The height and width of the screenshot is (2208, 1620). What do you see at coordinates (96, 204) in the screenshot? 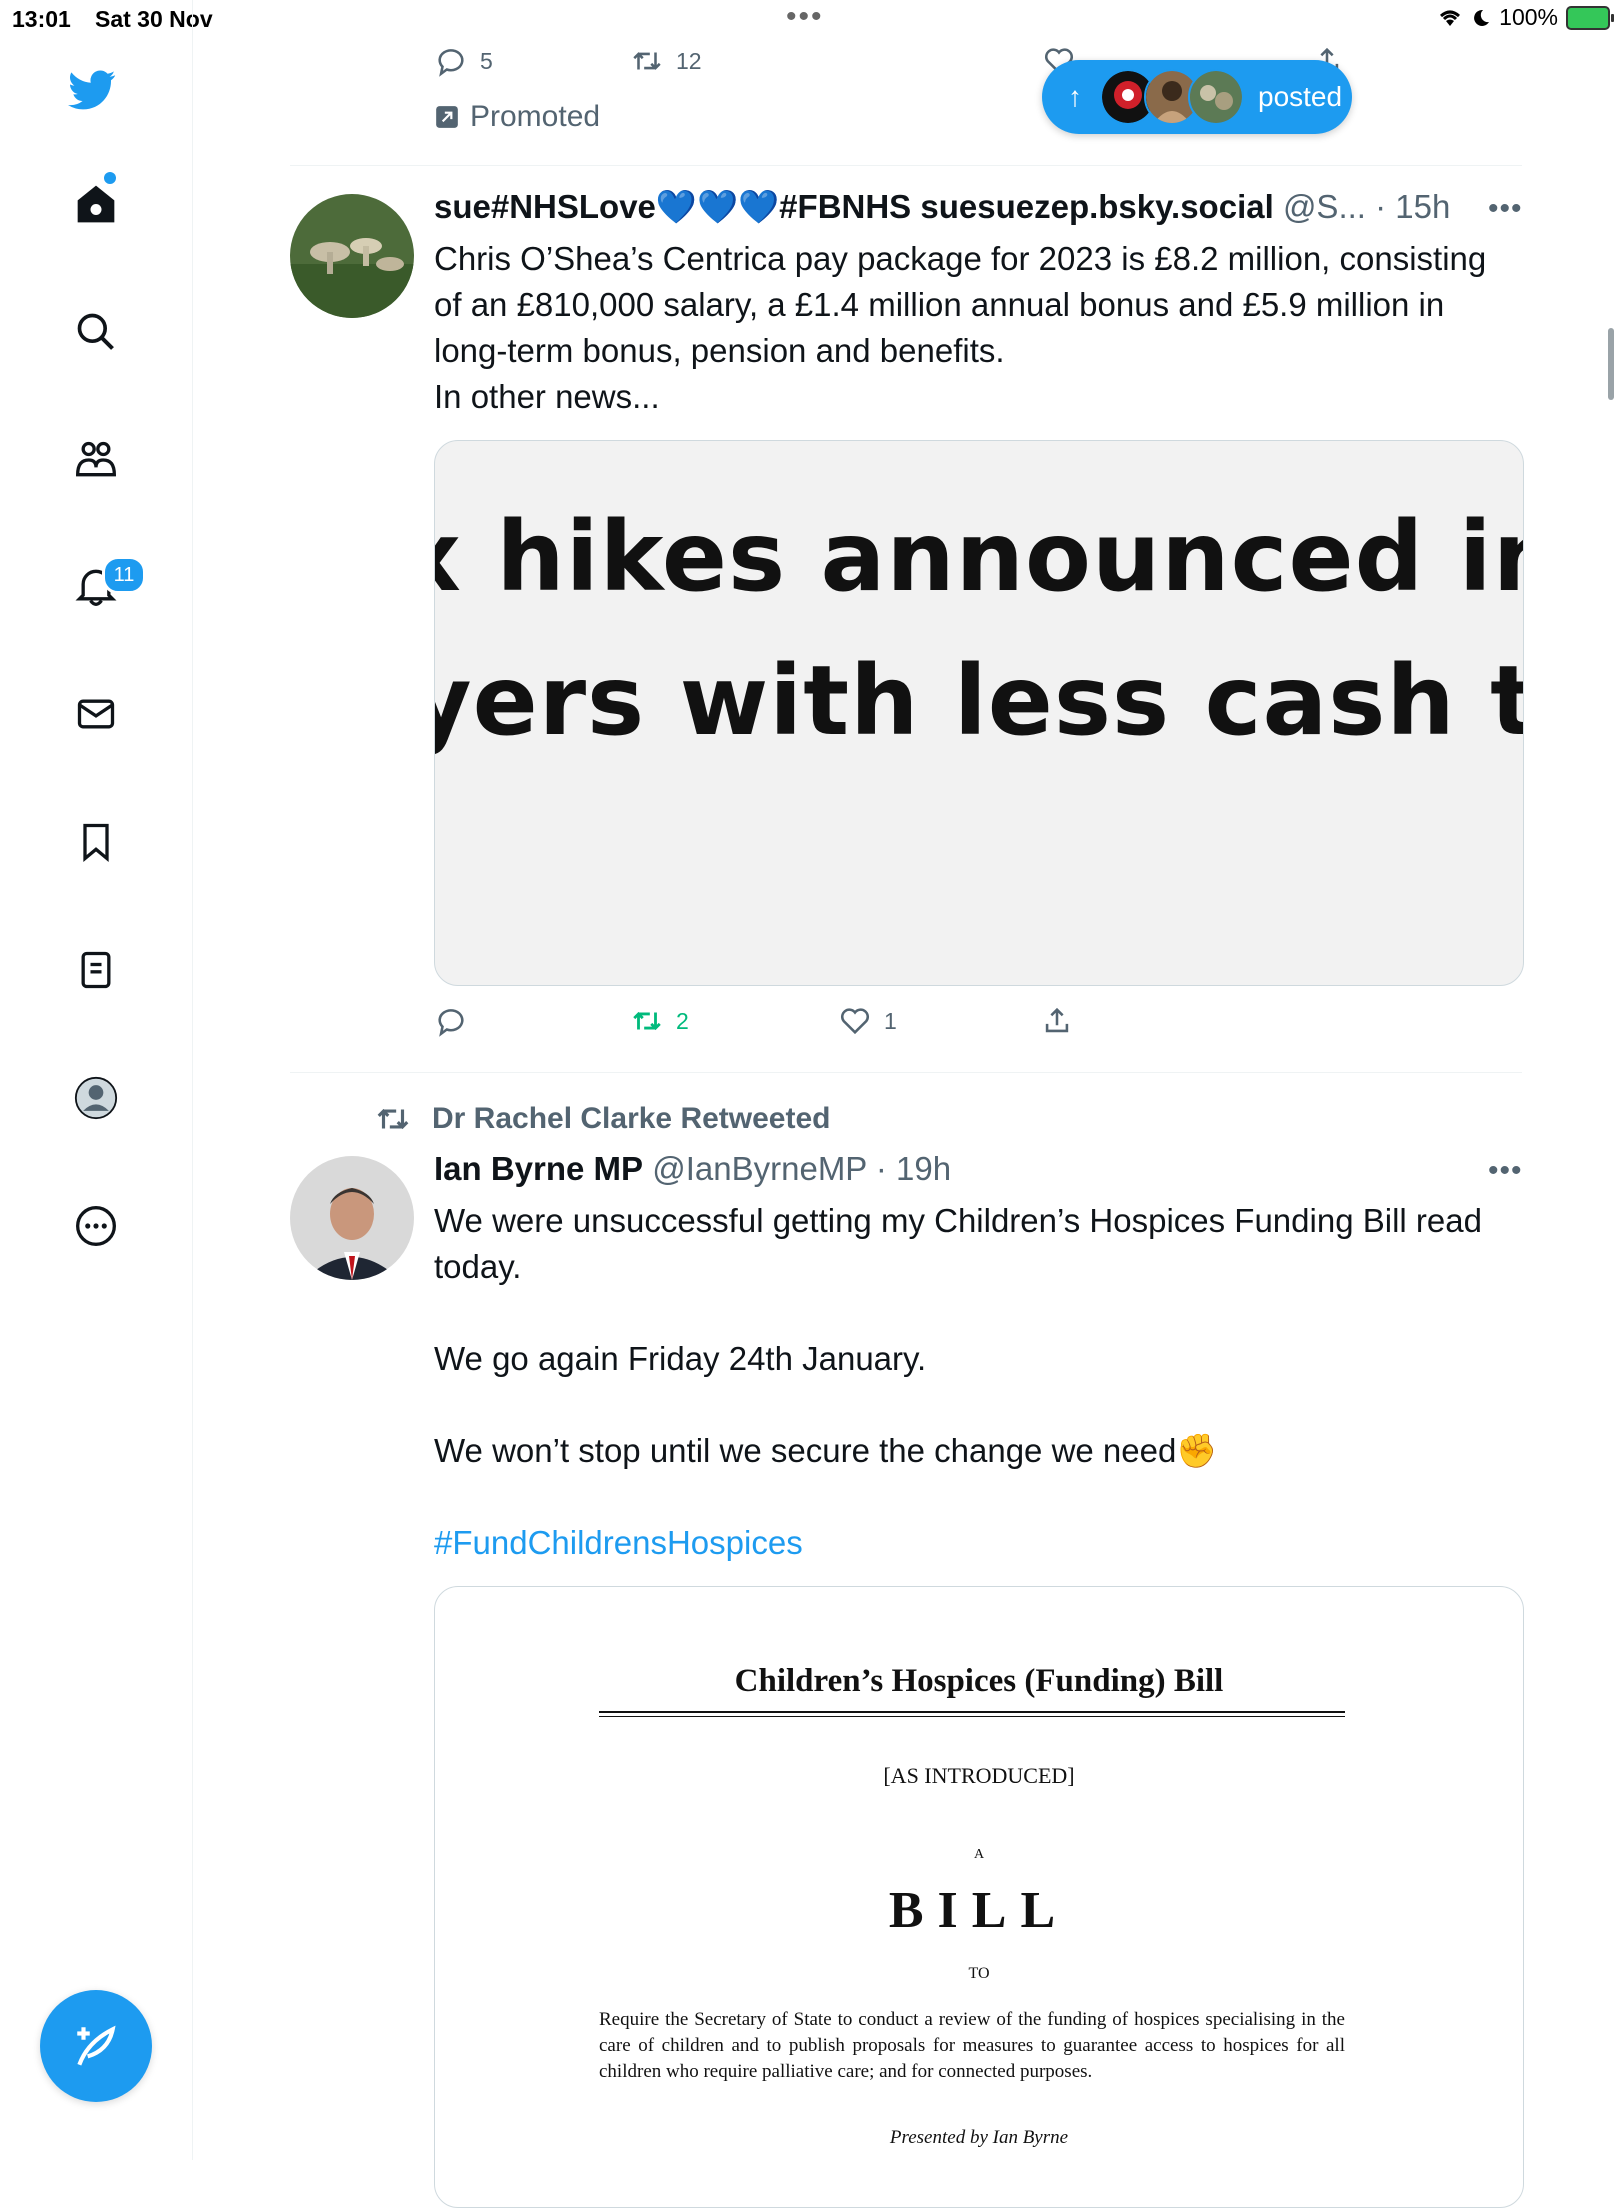
I see `home-icon` at bounding box center [96, 204].